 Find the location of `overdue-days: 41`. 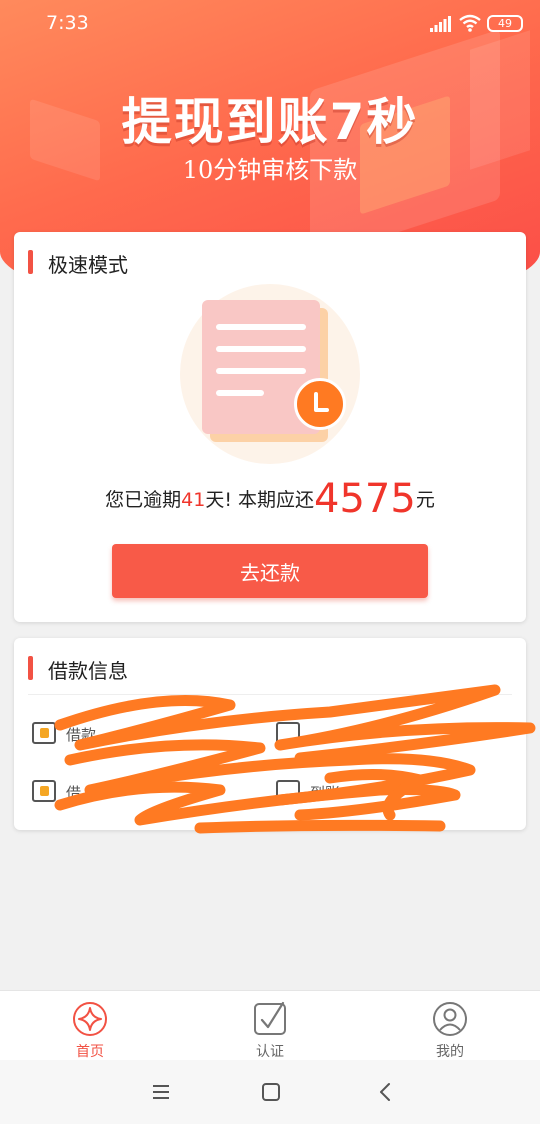

overdue-days: 41 is located at coordinates (193, 500).